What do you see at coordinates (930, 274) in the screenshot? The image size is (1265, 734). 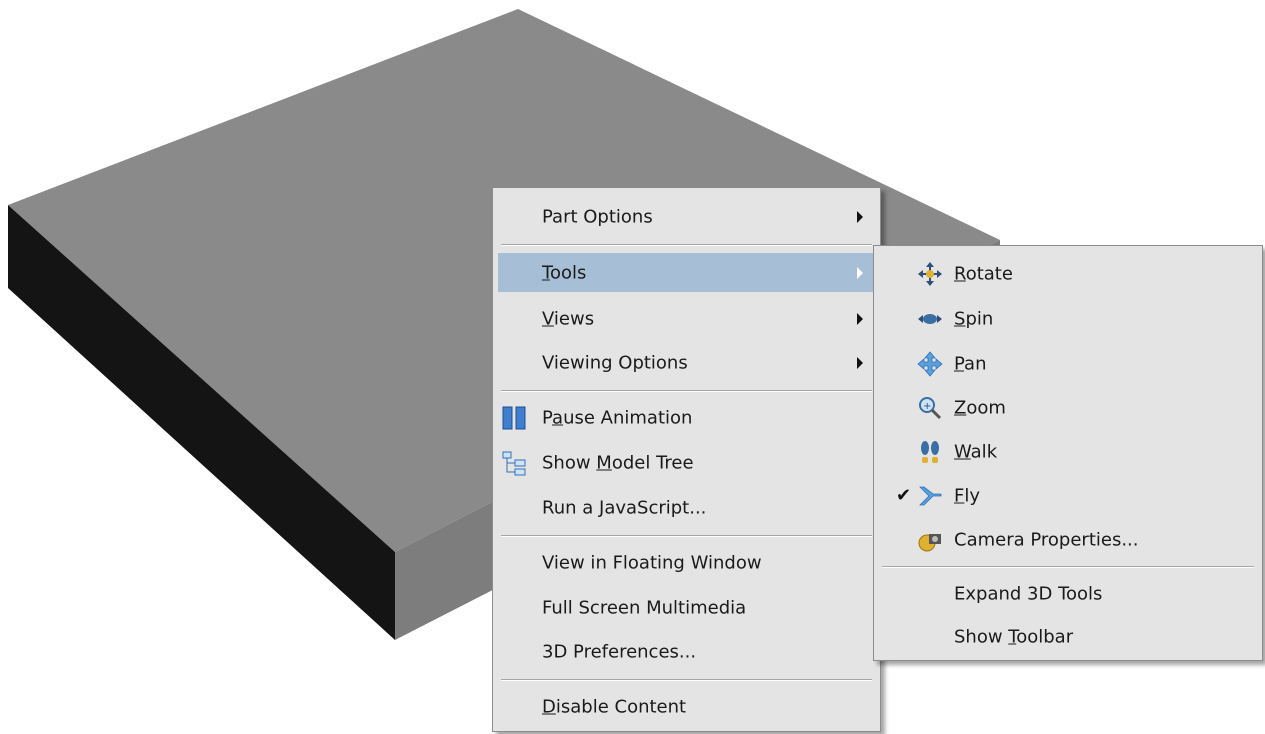 I see `rotate-icon` at bounding box center [930, 274].